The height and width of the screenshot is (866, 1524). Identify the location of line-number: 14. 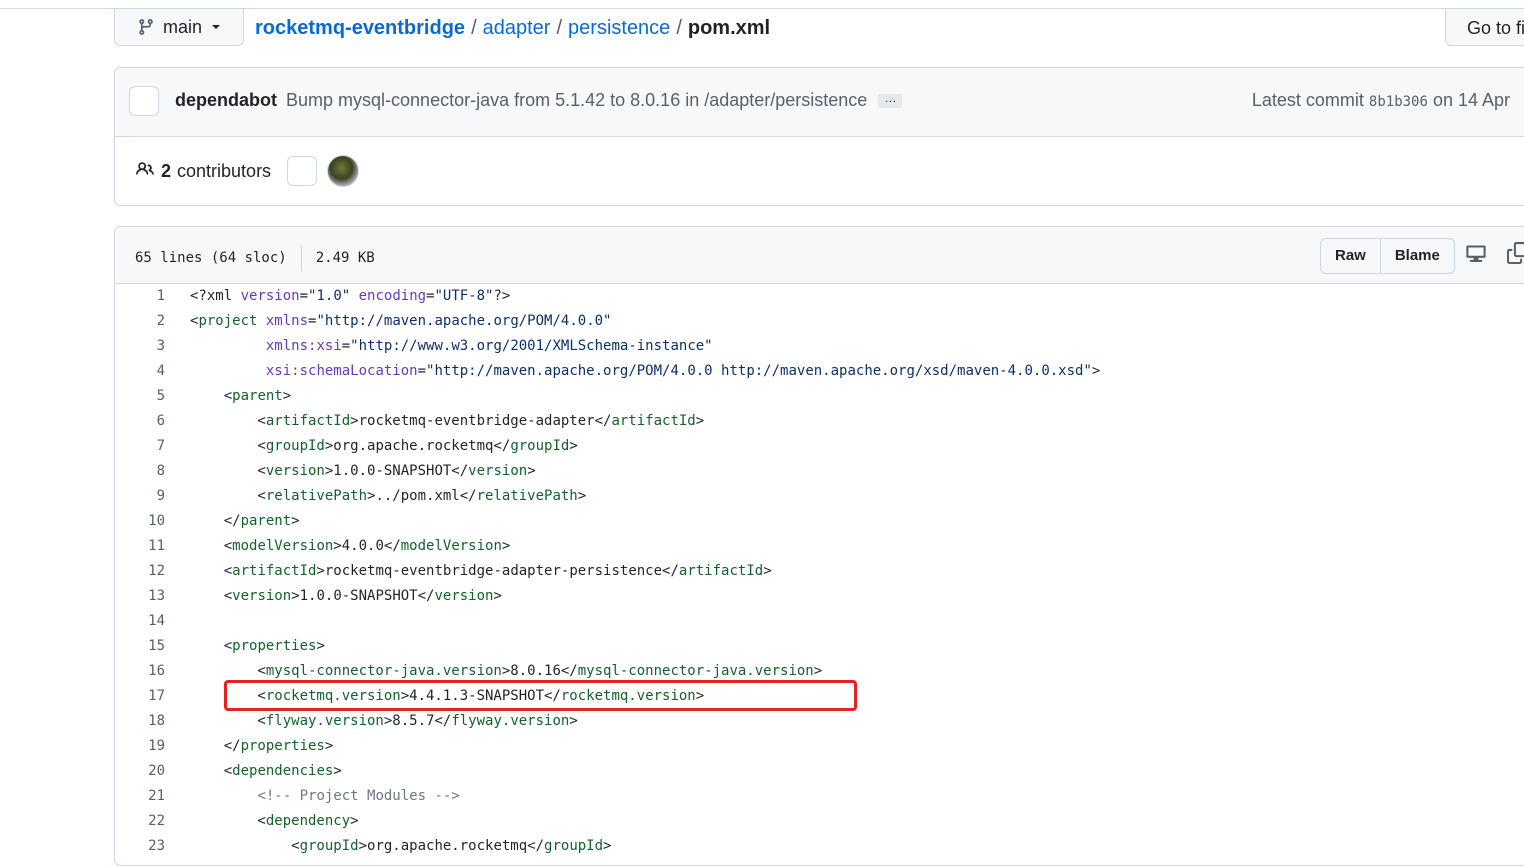
(140, 621).